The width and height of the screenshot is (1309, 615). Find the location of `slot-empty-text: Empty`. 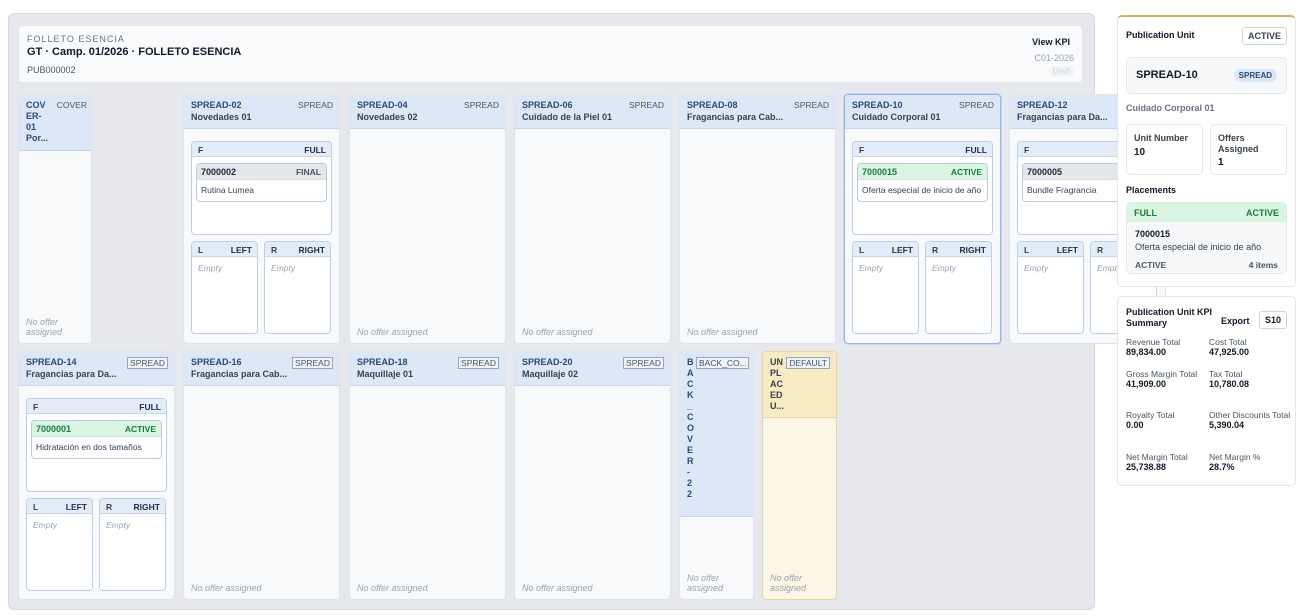

slot-empty-text: Empty is located at coordinates (45, 525).